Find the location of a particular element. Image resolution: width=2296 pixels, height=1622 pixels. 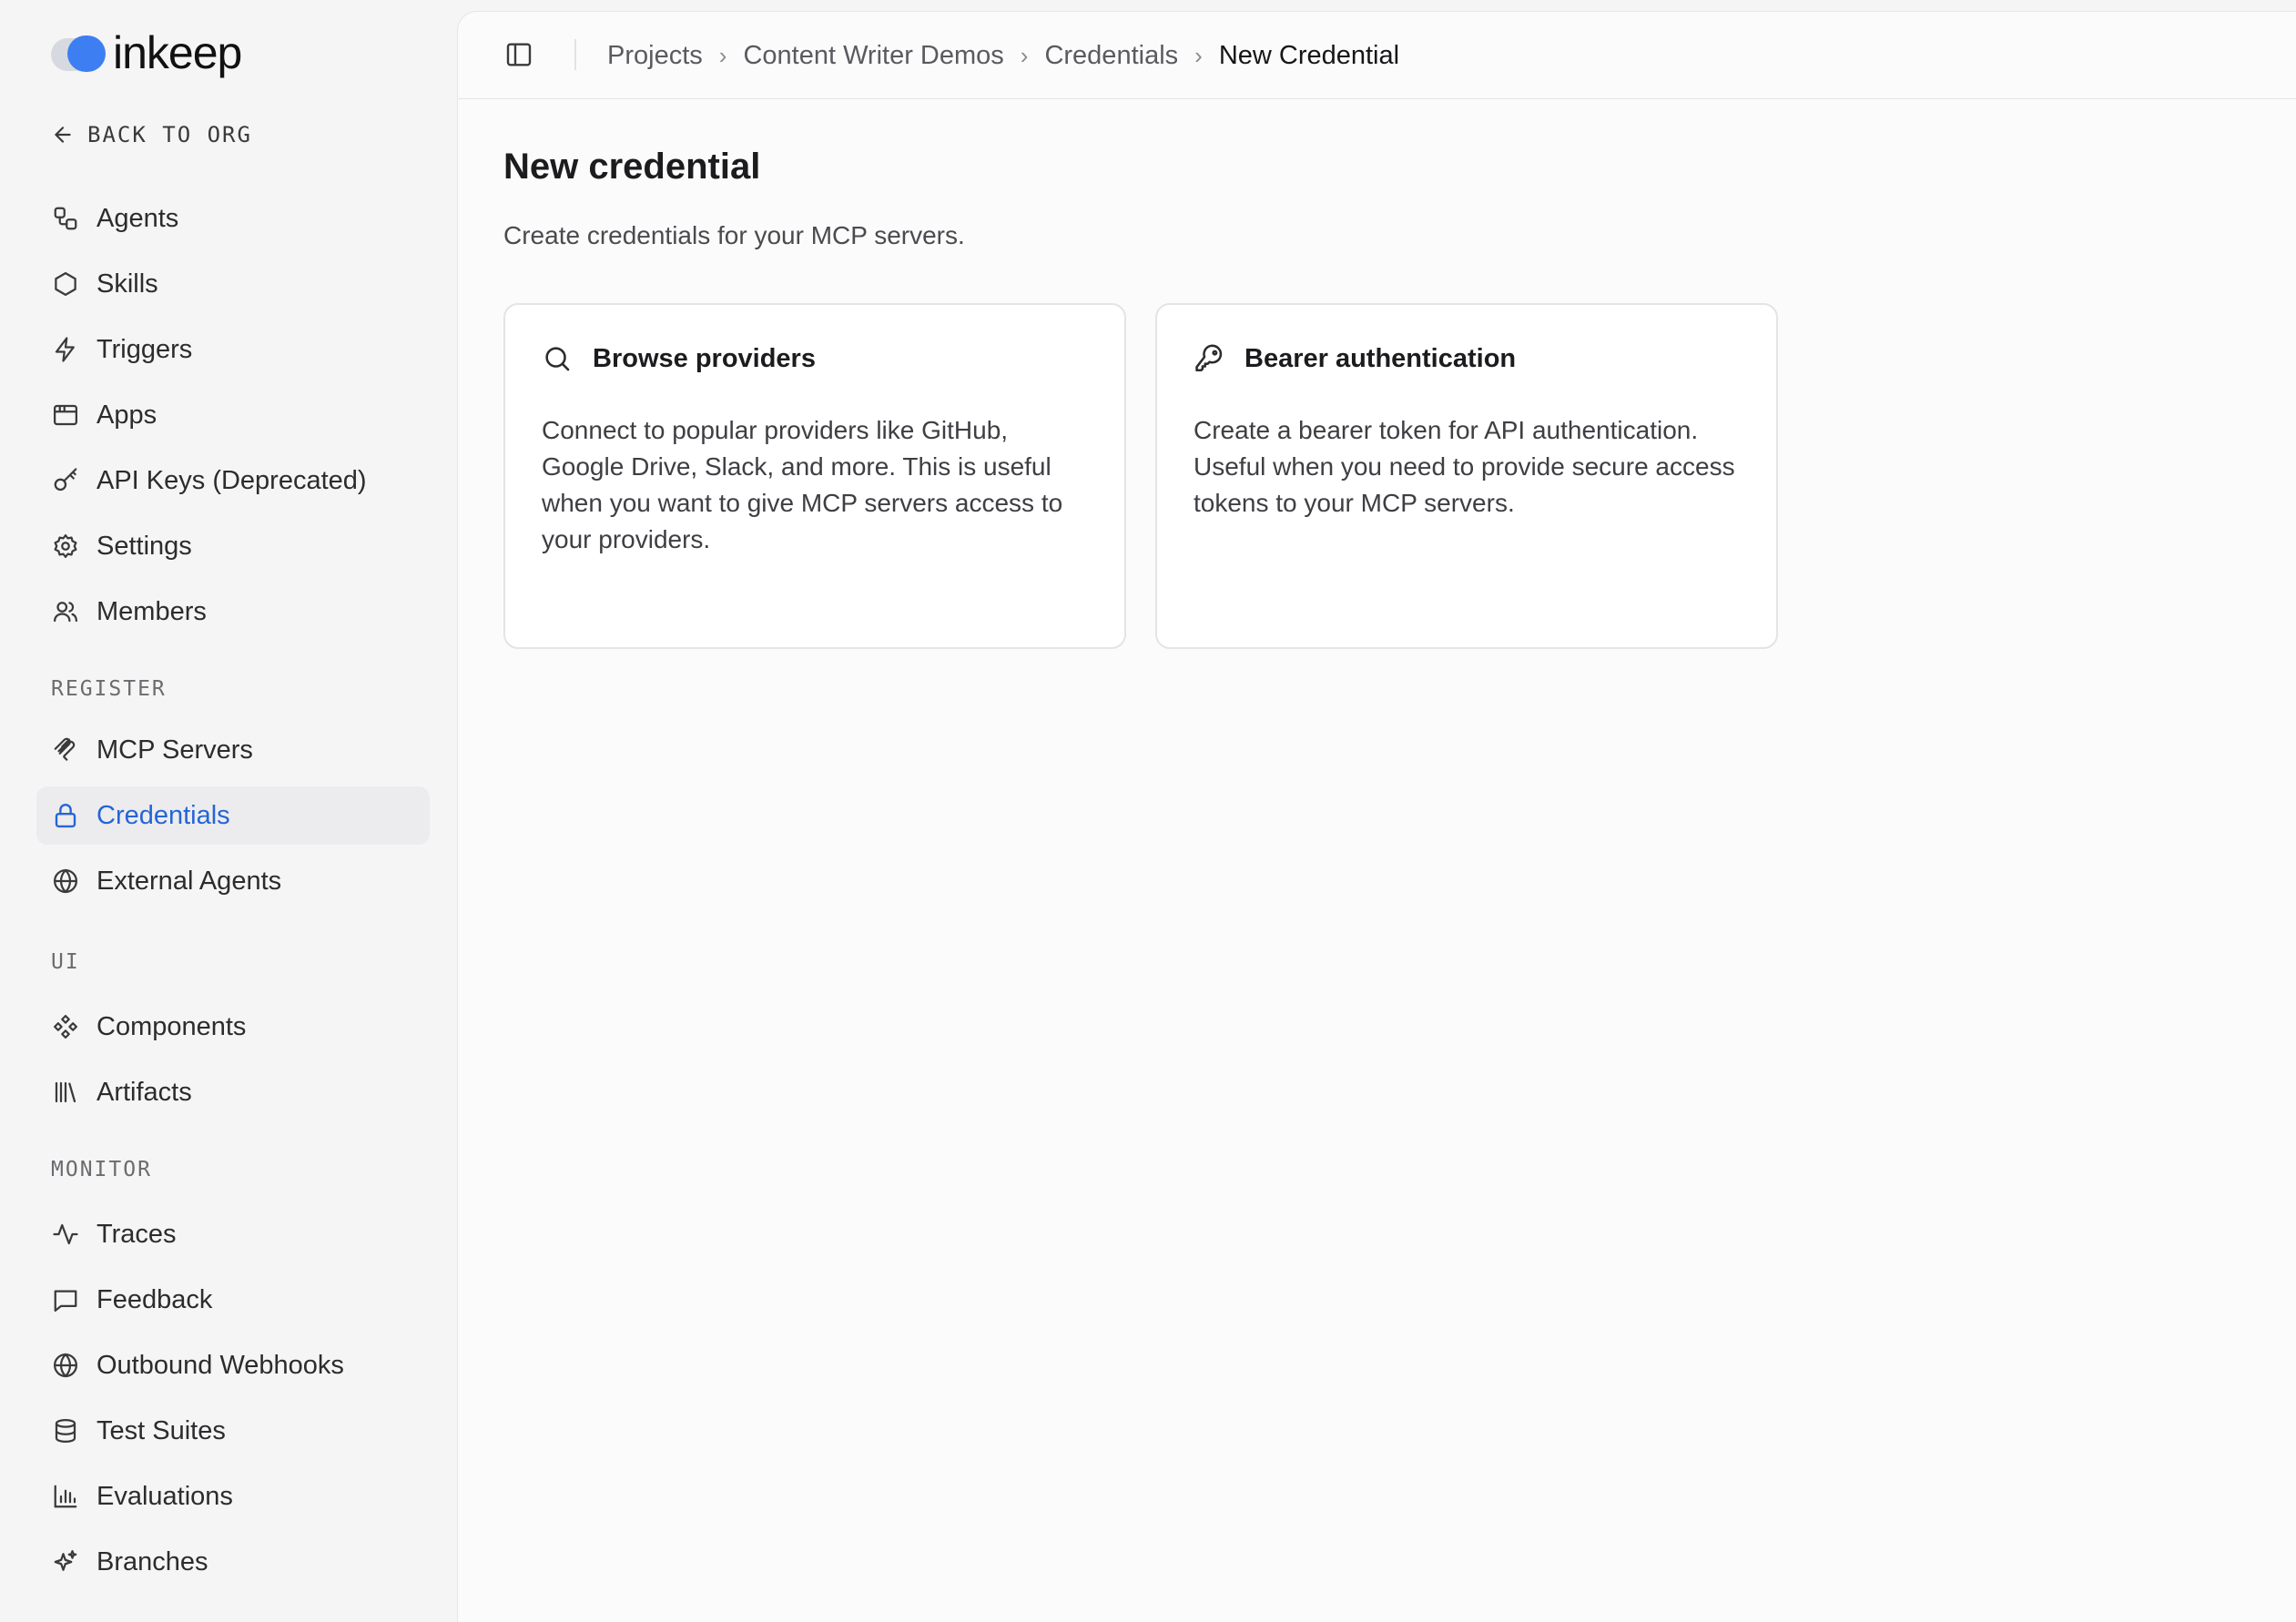

sidebar-item-label: Components is located at coordinates (172, 1026).